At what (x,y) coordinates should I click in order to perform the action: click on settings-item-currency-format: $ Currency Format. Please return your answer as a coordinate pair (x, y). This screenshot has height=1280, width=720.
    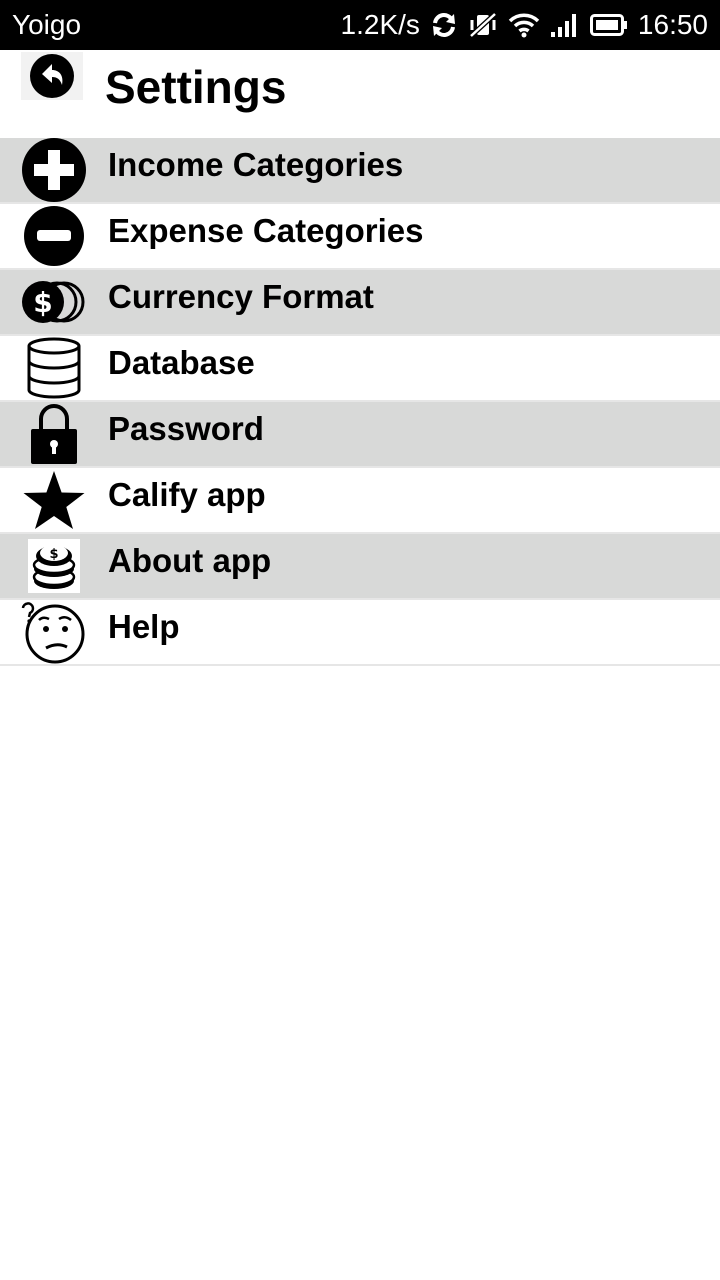
    Looking at the image, I should click on (360, 303).